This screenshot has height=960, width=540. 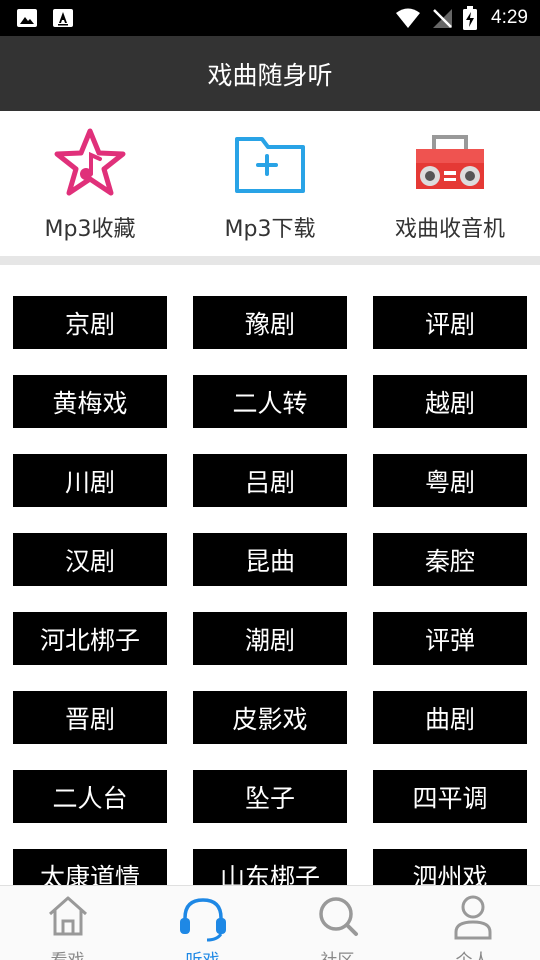 I want to click on mp3-favorites-label: Mp3收藏, so click(x=90, y=229).